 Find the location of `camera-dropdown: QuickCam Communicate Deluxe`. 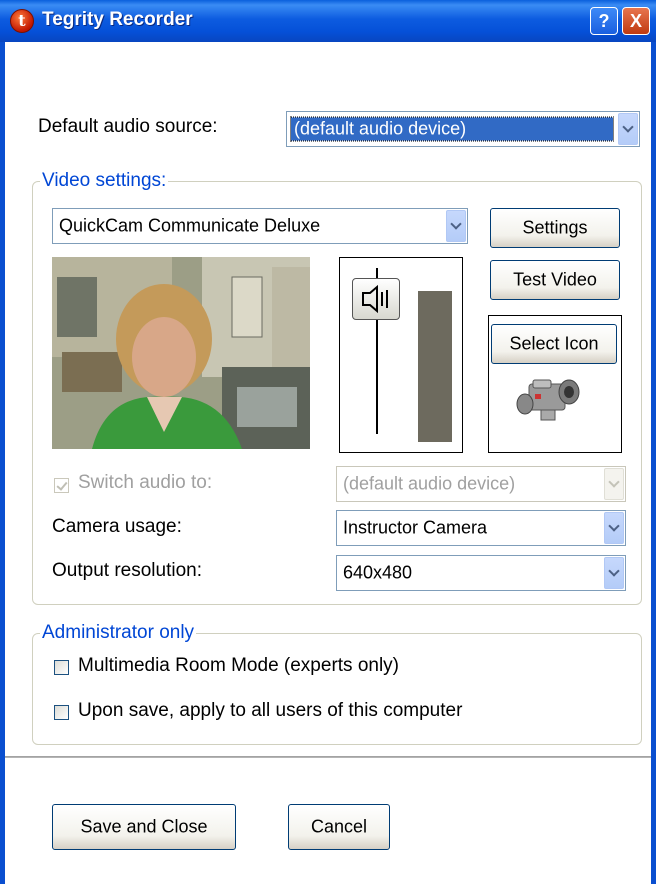

camera-dropdown: QuickCam Communicate Deluxe is located at coordinates (260, 226).